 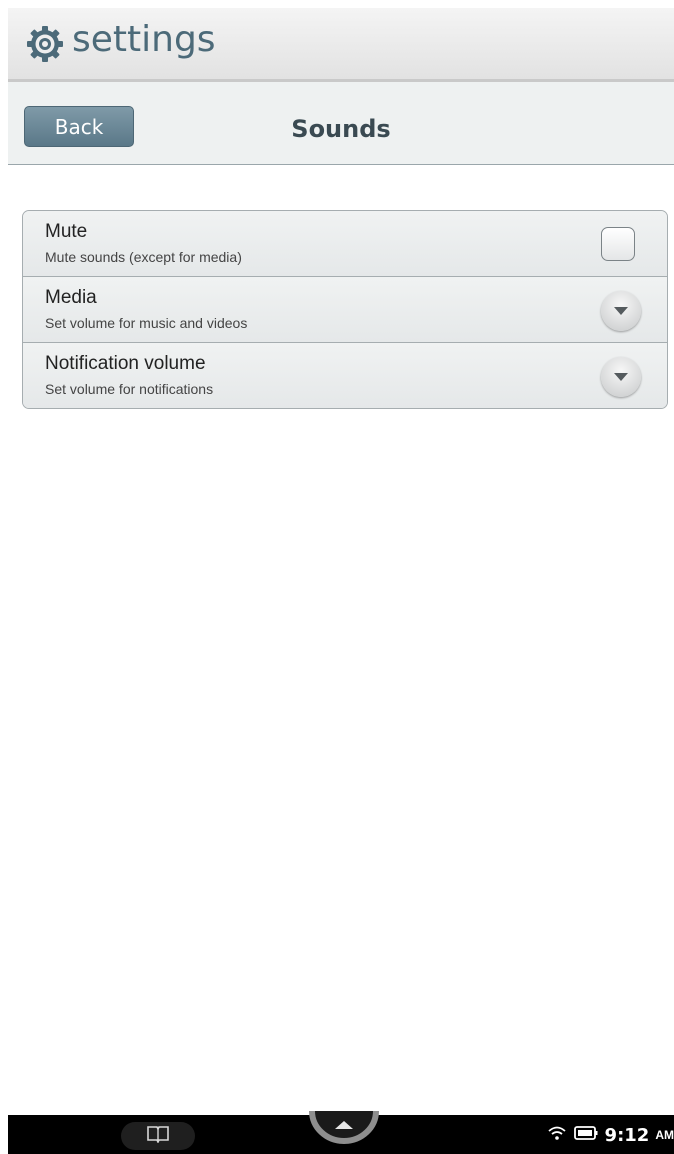 I want to click on home-up-button, so click(x=344, y=1125).